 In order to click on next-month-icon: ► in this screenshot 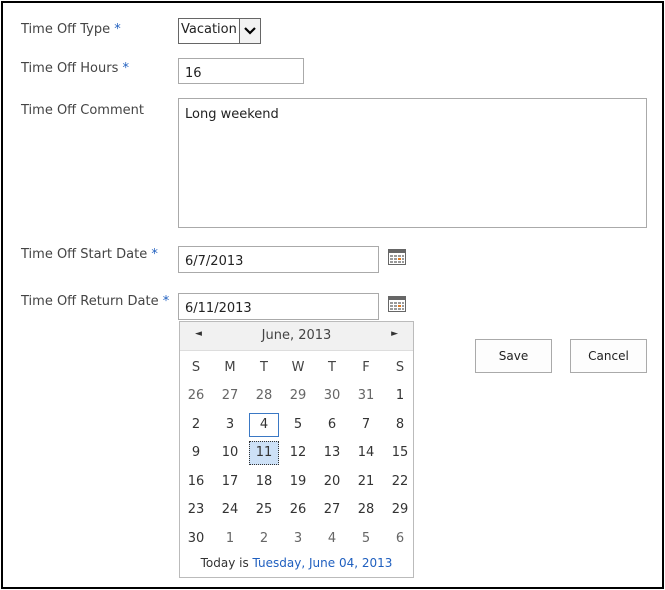, I will do `click(394, 334)`.